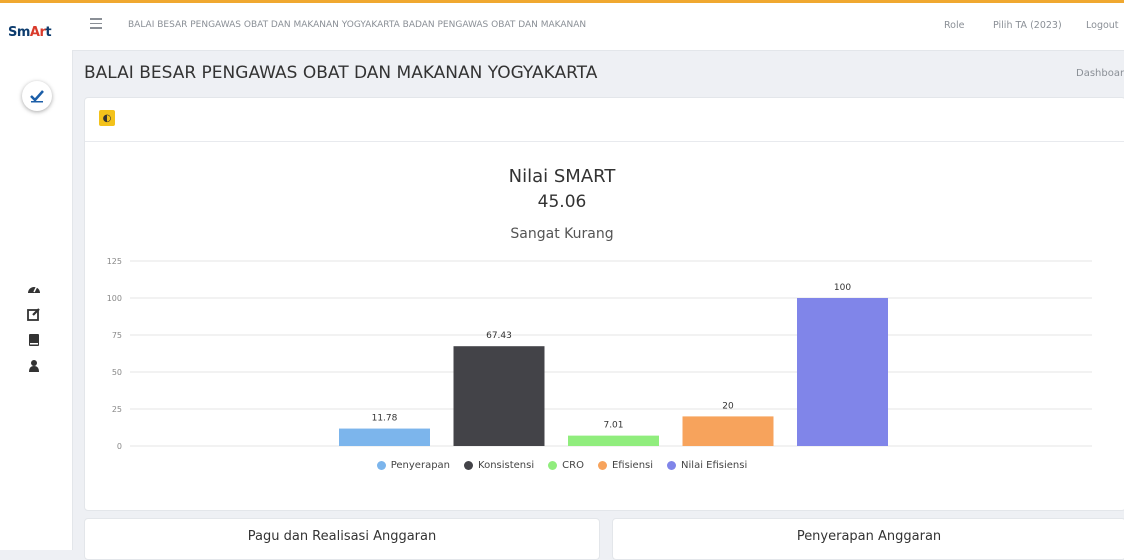 Image resolution: width=1124 pixels, height=560 pixels. I want to click on y-tick-label: 100, so click(114, 298).